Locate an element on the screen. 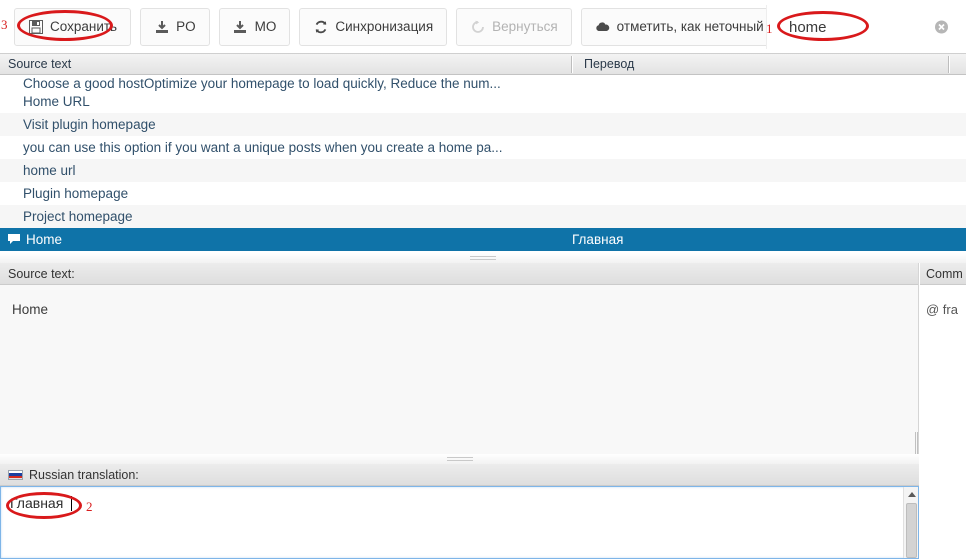  row-source-text: Visit plugin homepage is located at coordinates (89, 124).